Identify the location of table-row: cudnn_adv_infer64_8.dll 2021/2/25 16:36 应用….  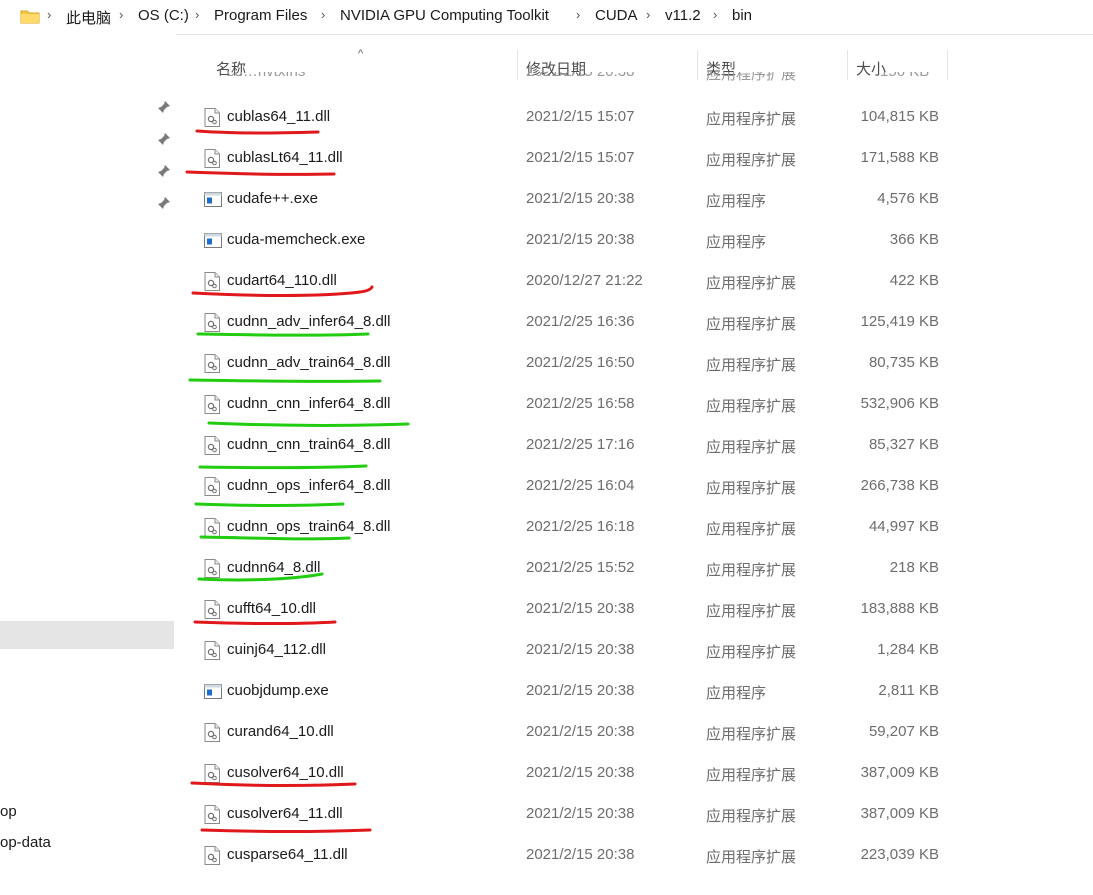
(570, 322).